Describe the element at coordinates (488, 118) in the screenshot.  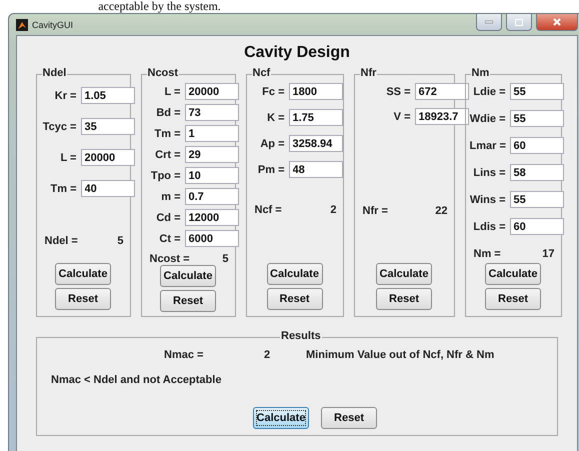
I see `field-label: Wdie =` at that location.